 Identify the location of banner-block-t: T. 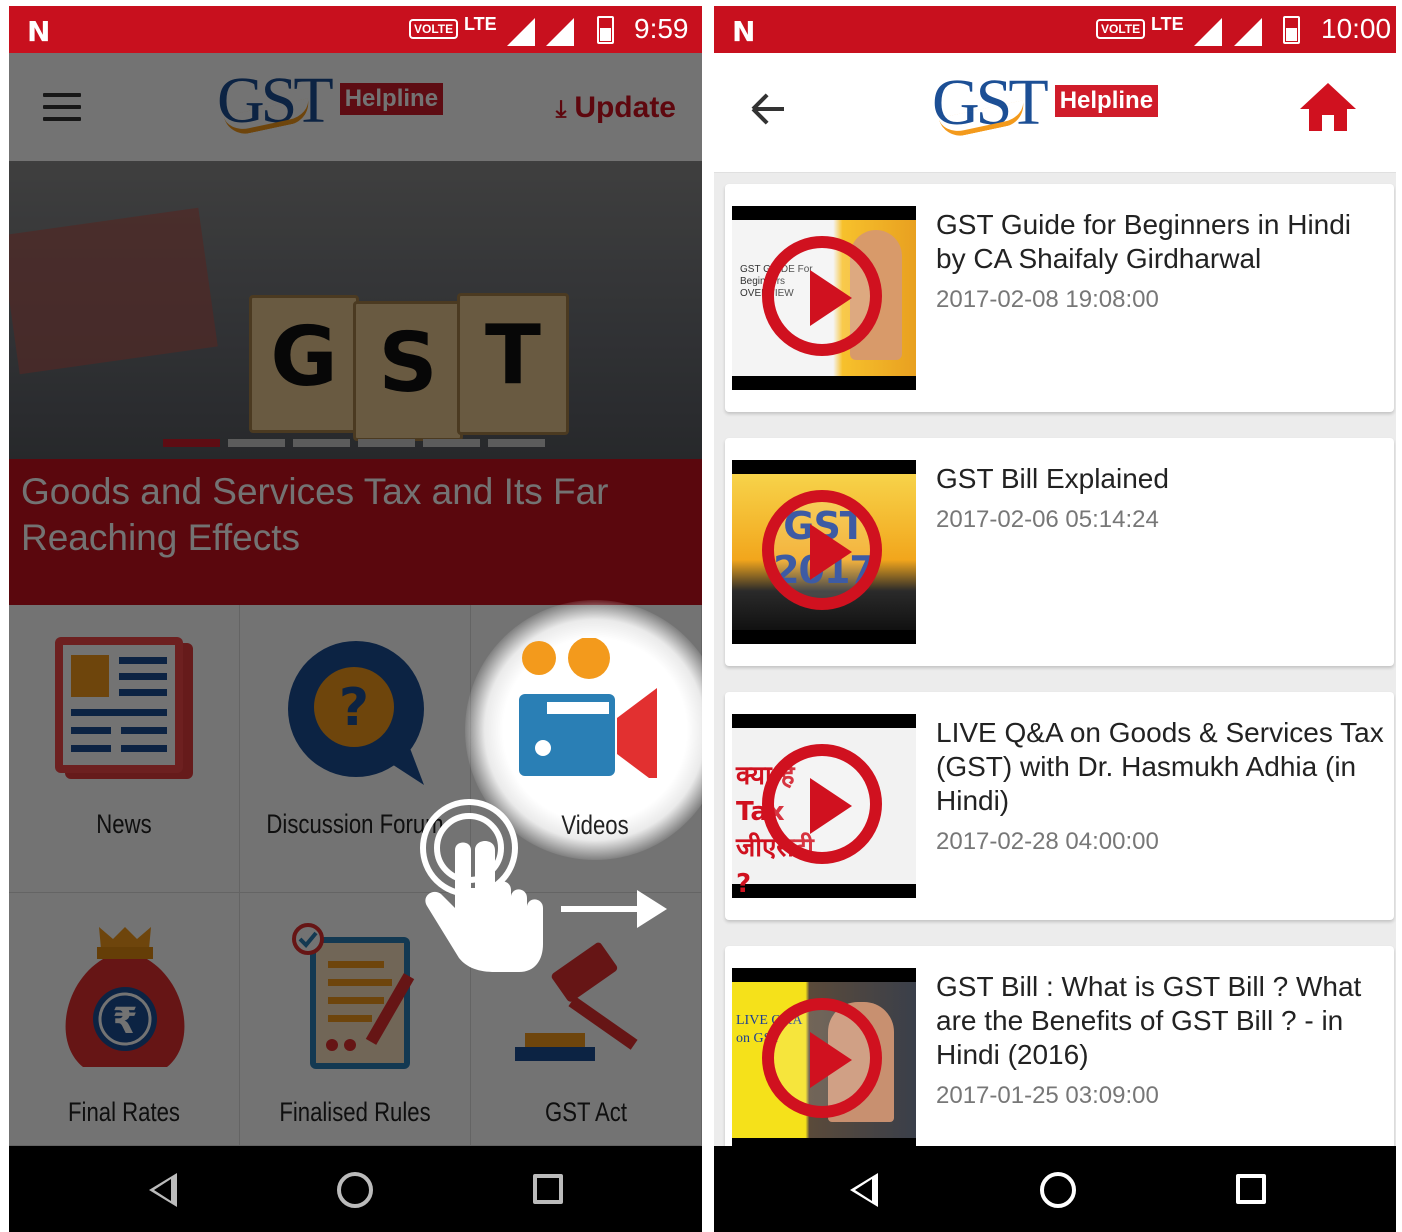
(513, 364).